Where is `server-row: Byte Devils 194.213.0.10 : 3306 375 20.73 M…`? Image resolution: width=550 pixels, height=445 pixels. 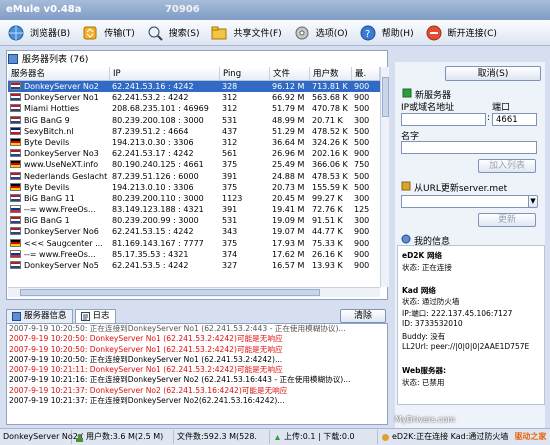 server-row: Byte Devils 194.213.0.10 : 3306 375 20.73 M… is located at coordinates (194, 187).